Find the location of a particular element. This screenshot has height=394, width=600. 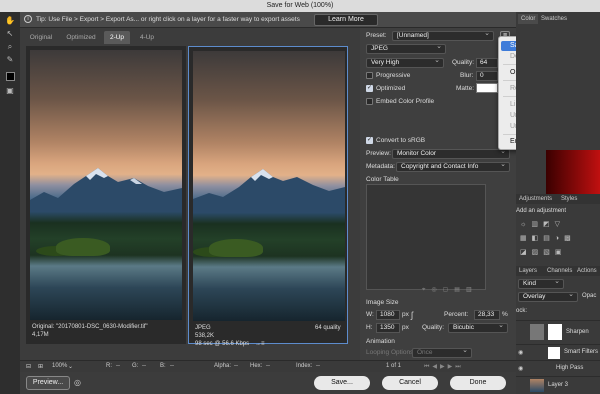

tab-layers: Layers is located at coordinates (528, 271).